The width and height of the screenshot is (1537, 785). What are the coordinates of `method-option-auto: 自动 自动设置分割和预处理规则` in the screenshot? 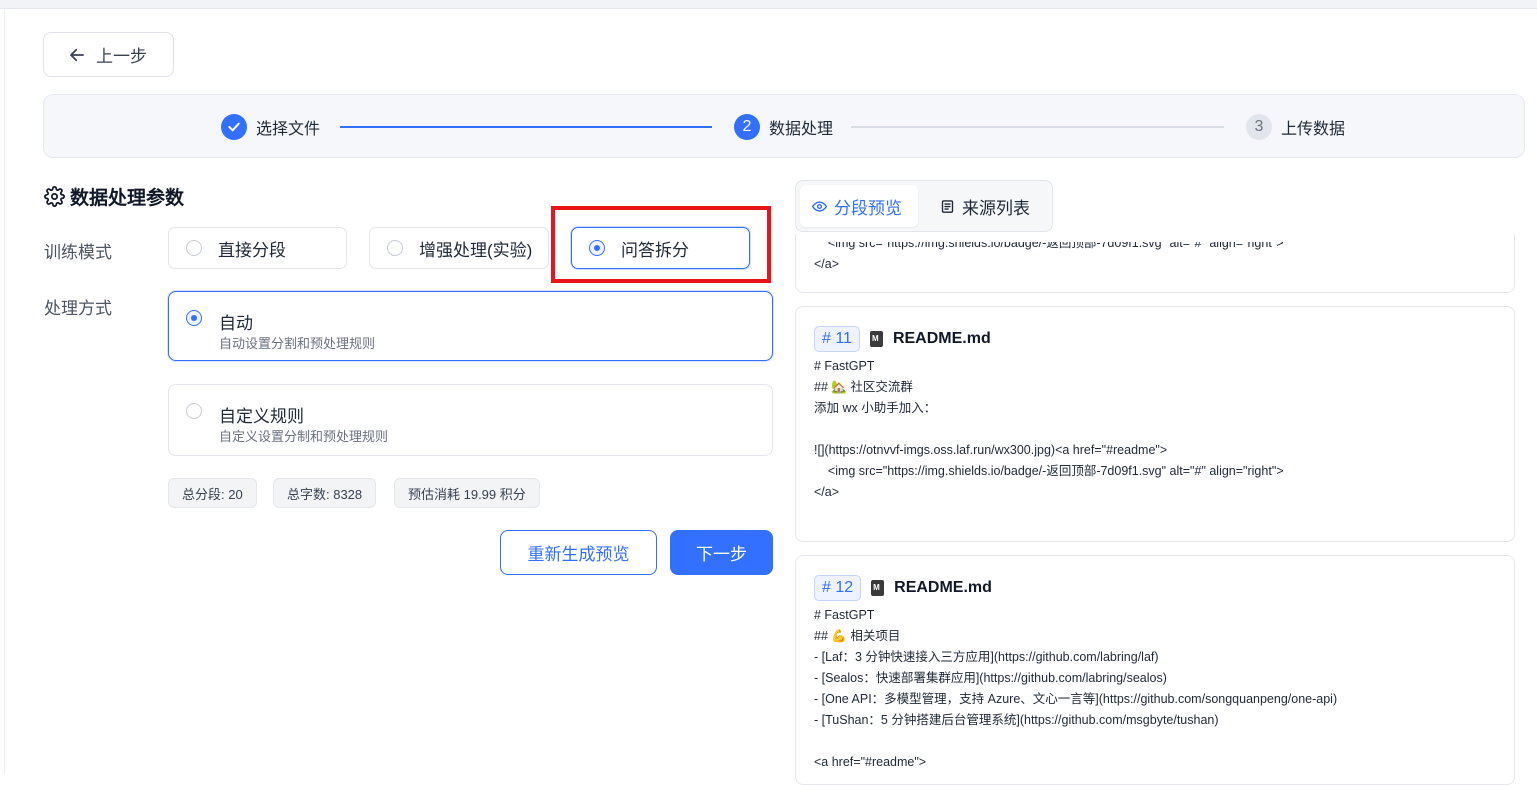 It's located at (470, 326).